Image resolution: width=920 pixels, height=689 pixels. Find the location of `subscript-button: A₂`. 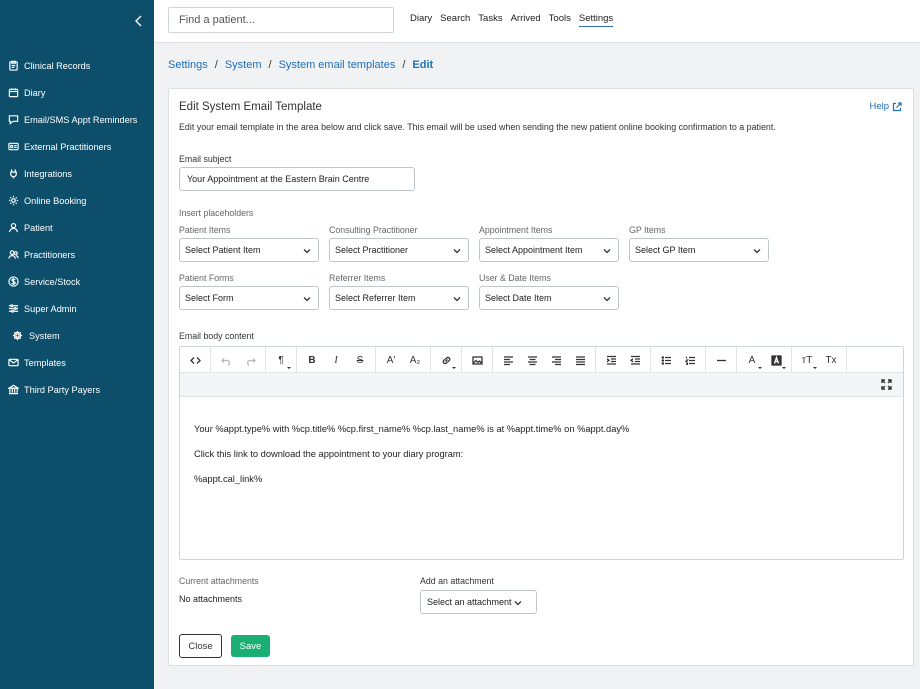

subscript-button: A₂ is located at coordinates (415, 360).